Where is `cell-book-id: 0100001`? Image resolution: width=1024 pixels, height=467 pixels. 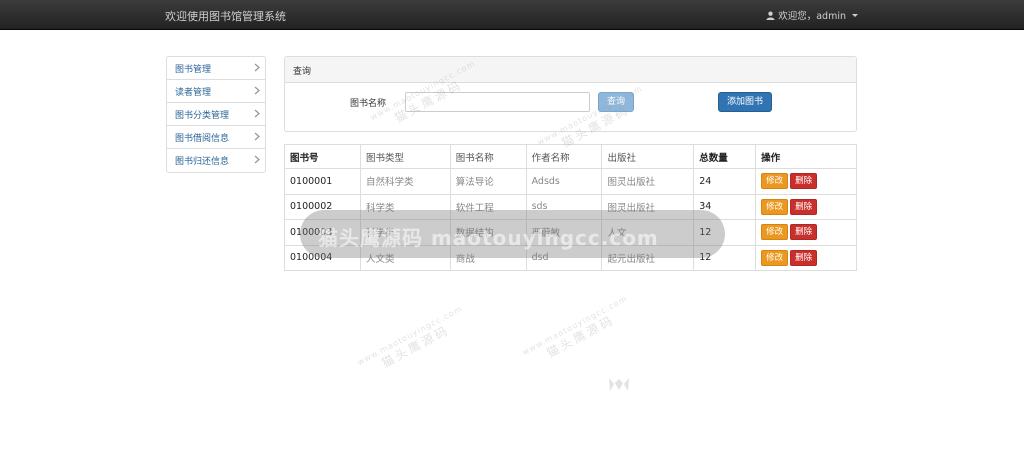 cell-book-id: 0100001 is located at coordinates (322, 181).